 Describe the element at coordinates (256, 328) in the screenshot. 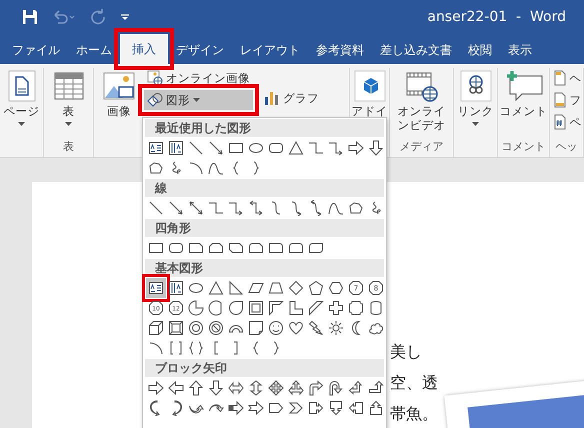

I see `folded-corner-shape` at that location.